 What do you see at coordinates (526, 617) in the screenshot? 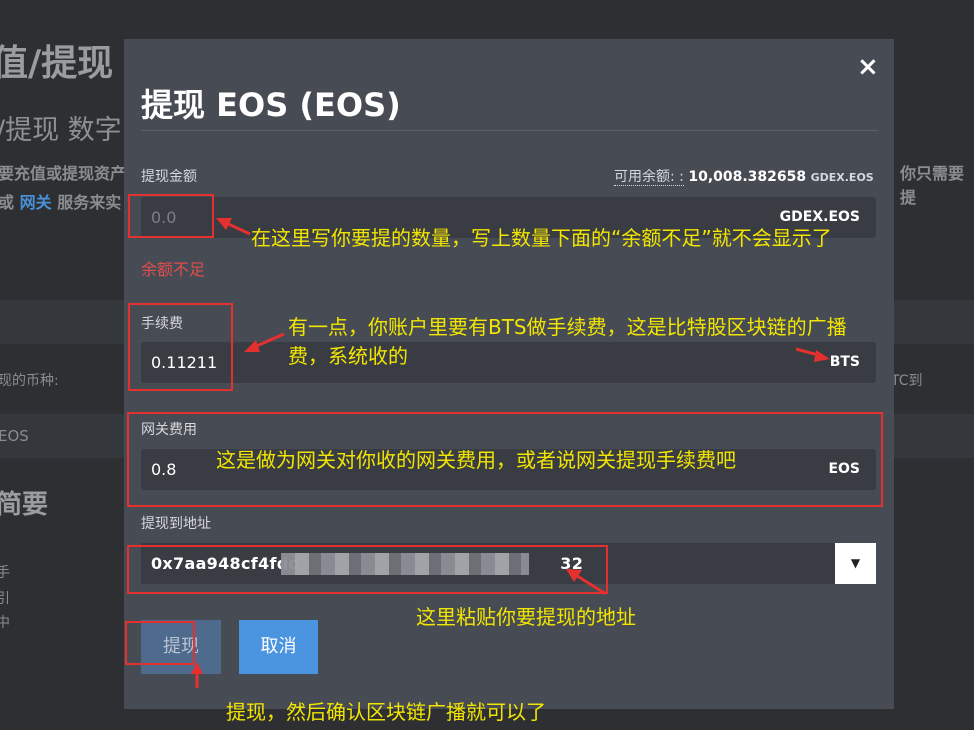
I see `annotation-address-note: 这里粘贴你要提现的地址` at bounding box center [526, 617].